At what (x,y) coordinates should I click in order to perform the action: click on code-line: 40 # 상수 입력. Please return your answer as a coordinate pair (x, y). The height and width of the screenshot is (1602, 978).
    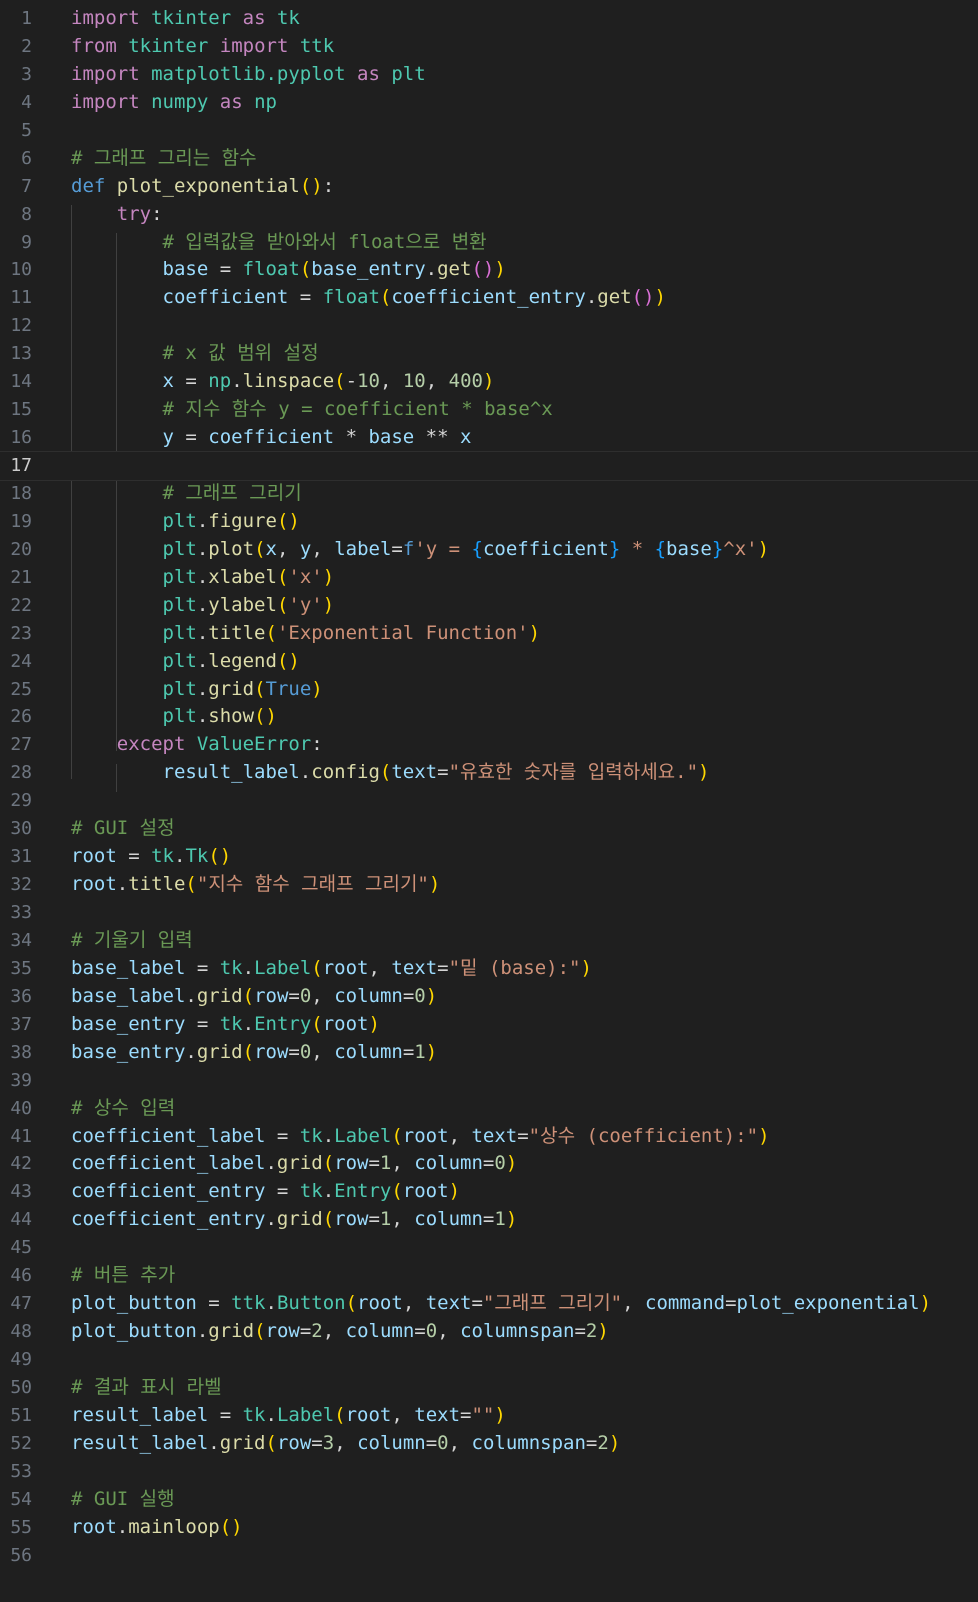
    Looking at the image, I should click on (489, 1109).